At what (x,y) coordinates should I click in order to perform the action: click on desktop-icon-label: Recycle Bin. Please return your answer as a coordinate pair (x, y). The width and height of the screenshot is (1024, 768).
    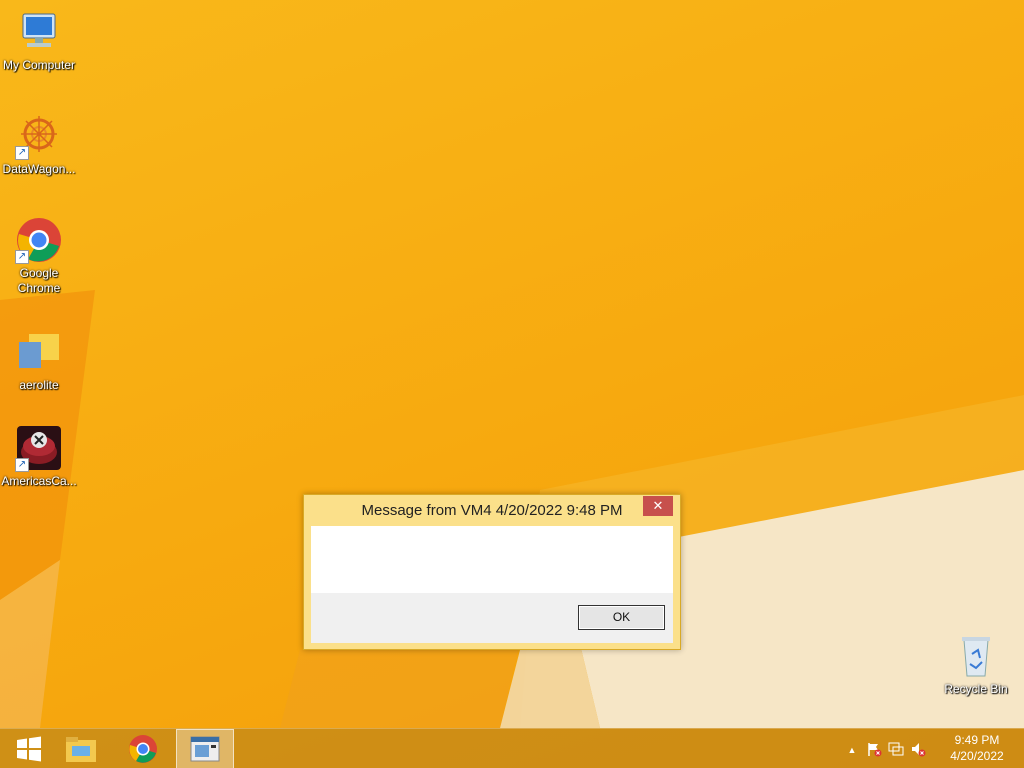
    Looking at the image, I should click on (976, 689).